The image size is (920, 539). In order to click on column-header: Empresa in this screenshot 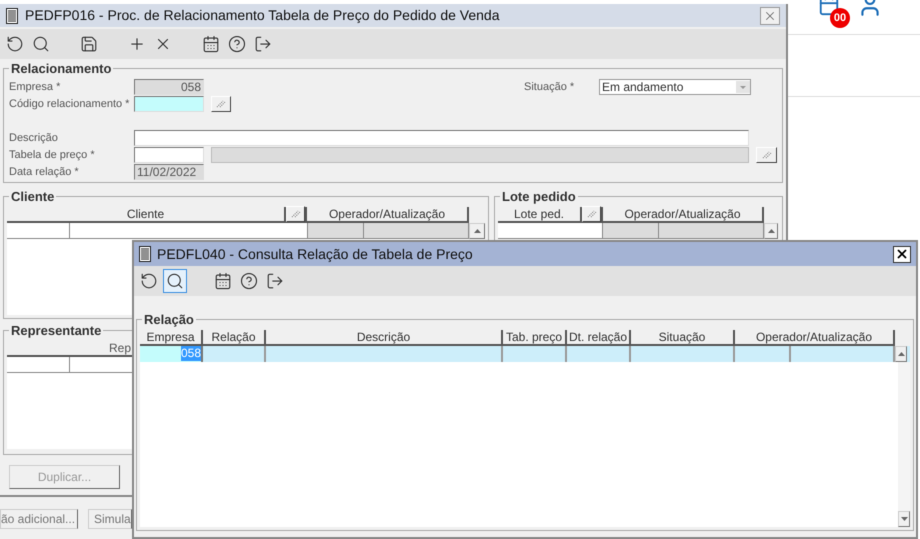, I will do `click(171, 338)`.